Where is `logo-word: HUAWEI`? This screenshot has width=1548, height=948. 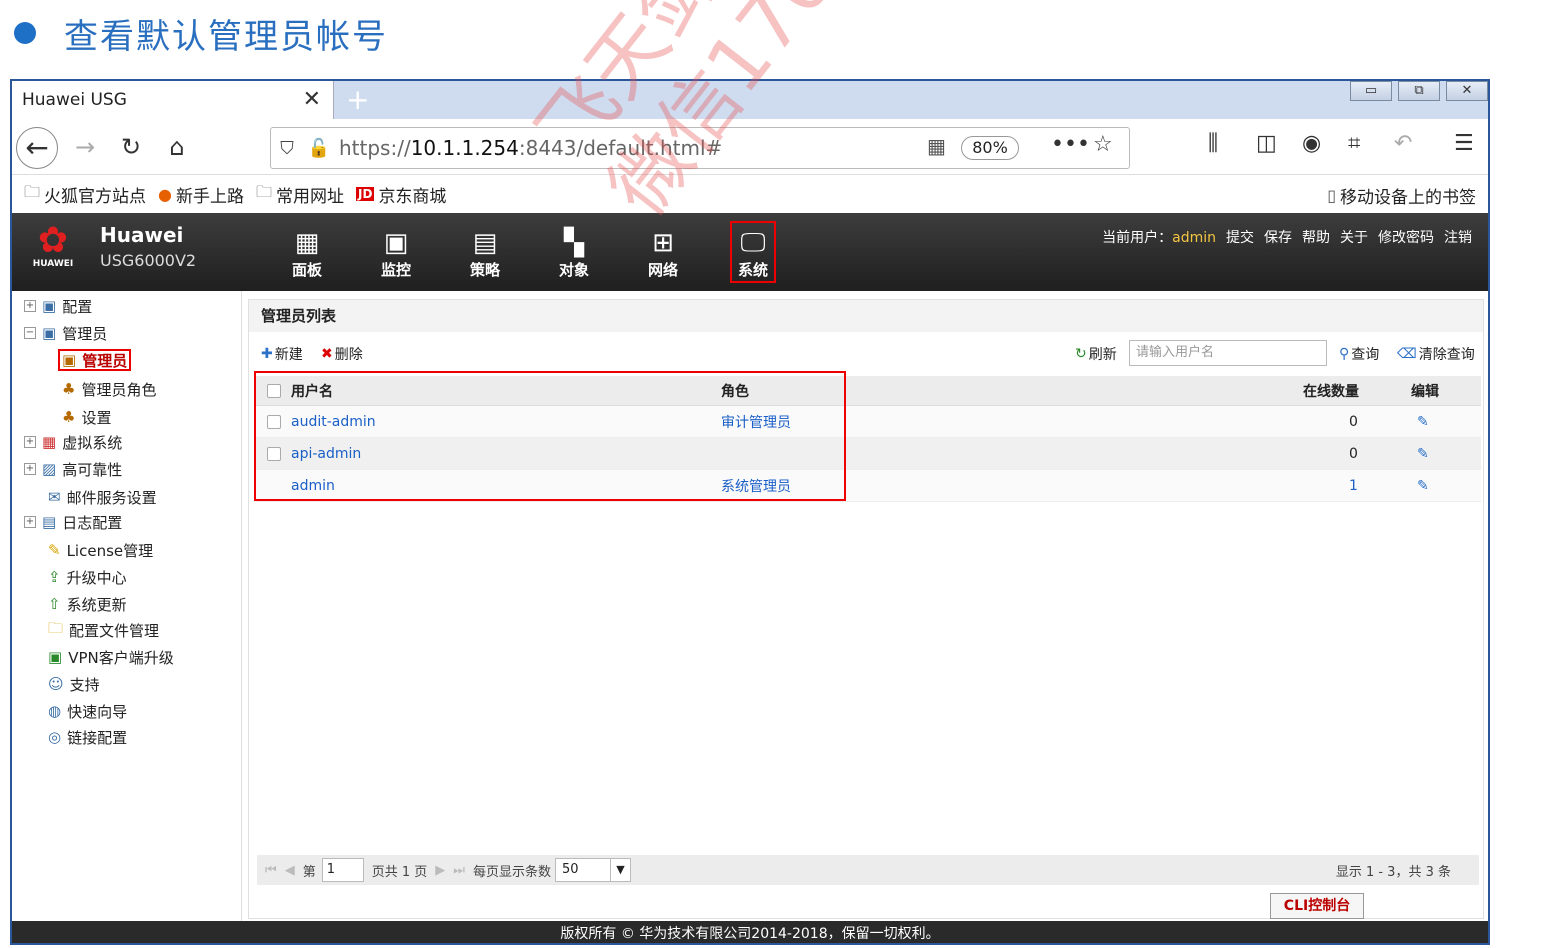
logo-word: HUAWEI is located at coordinates (53, 264).